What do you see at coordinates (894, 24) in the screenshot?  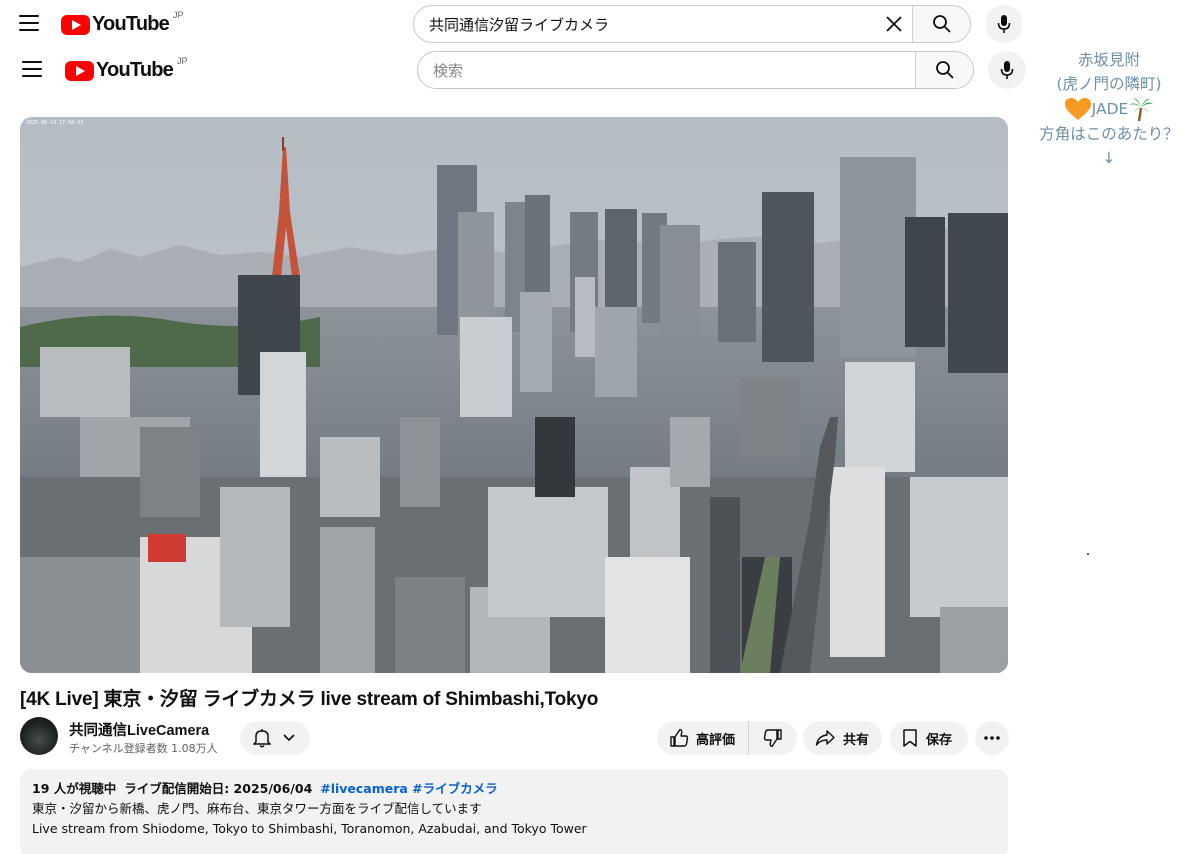 I see `close-icon` at bounding box center [894, 24].